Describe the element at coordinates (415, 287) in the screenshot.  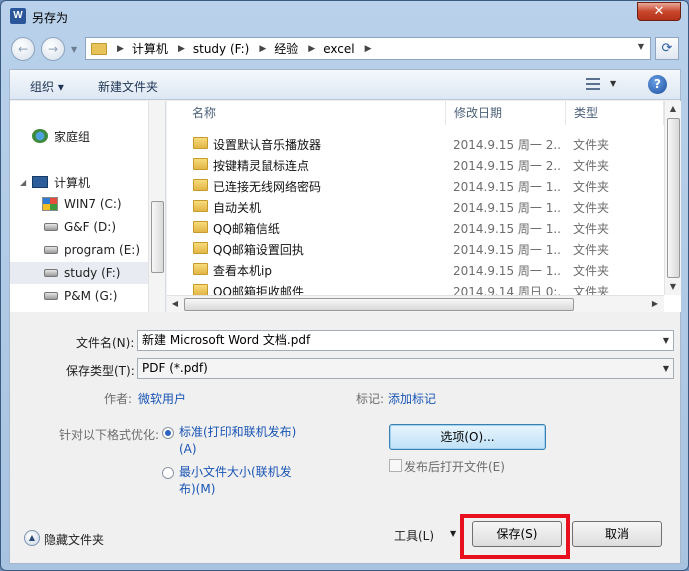
I see `list-item: QQ邮箱拒收邮件 2014.9.14 周日 0:... 文件夹` at that location.